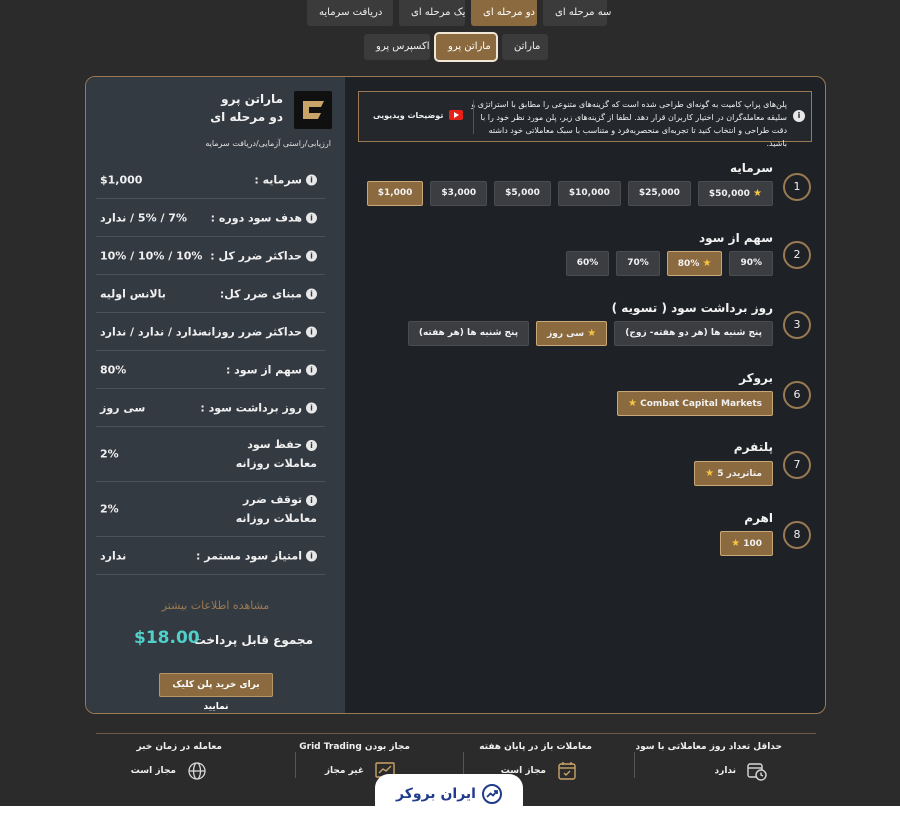 This screenshot has height=820, width=900. Describe the element at coordinates (694, 263) in the screenshot. I see `option-80: ★ 80%` at that location.